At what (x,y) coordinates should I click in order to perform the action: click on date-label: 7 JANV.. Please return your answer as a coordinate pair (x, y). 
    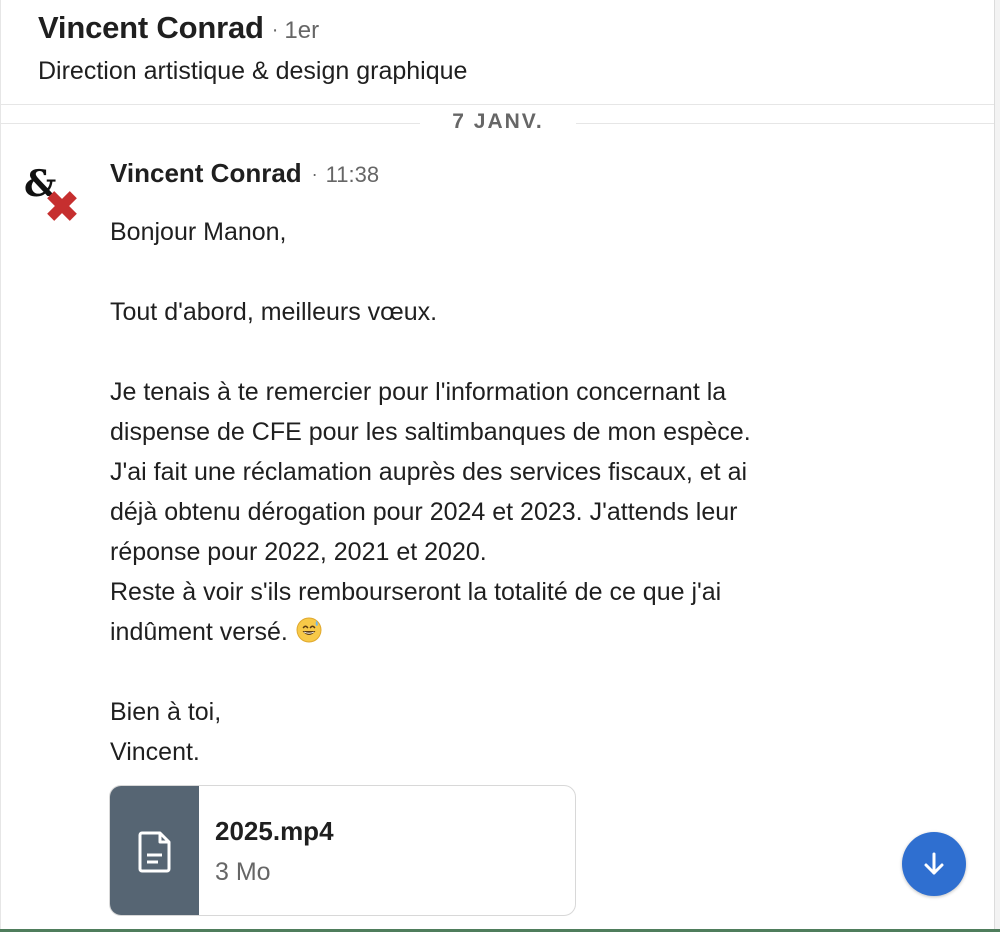
    Looking at the image, I should click on (498, 121).